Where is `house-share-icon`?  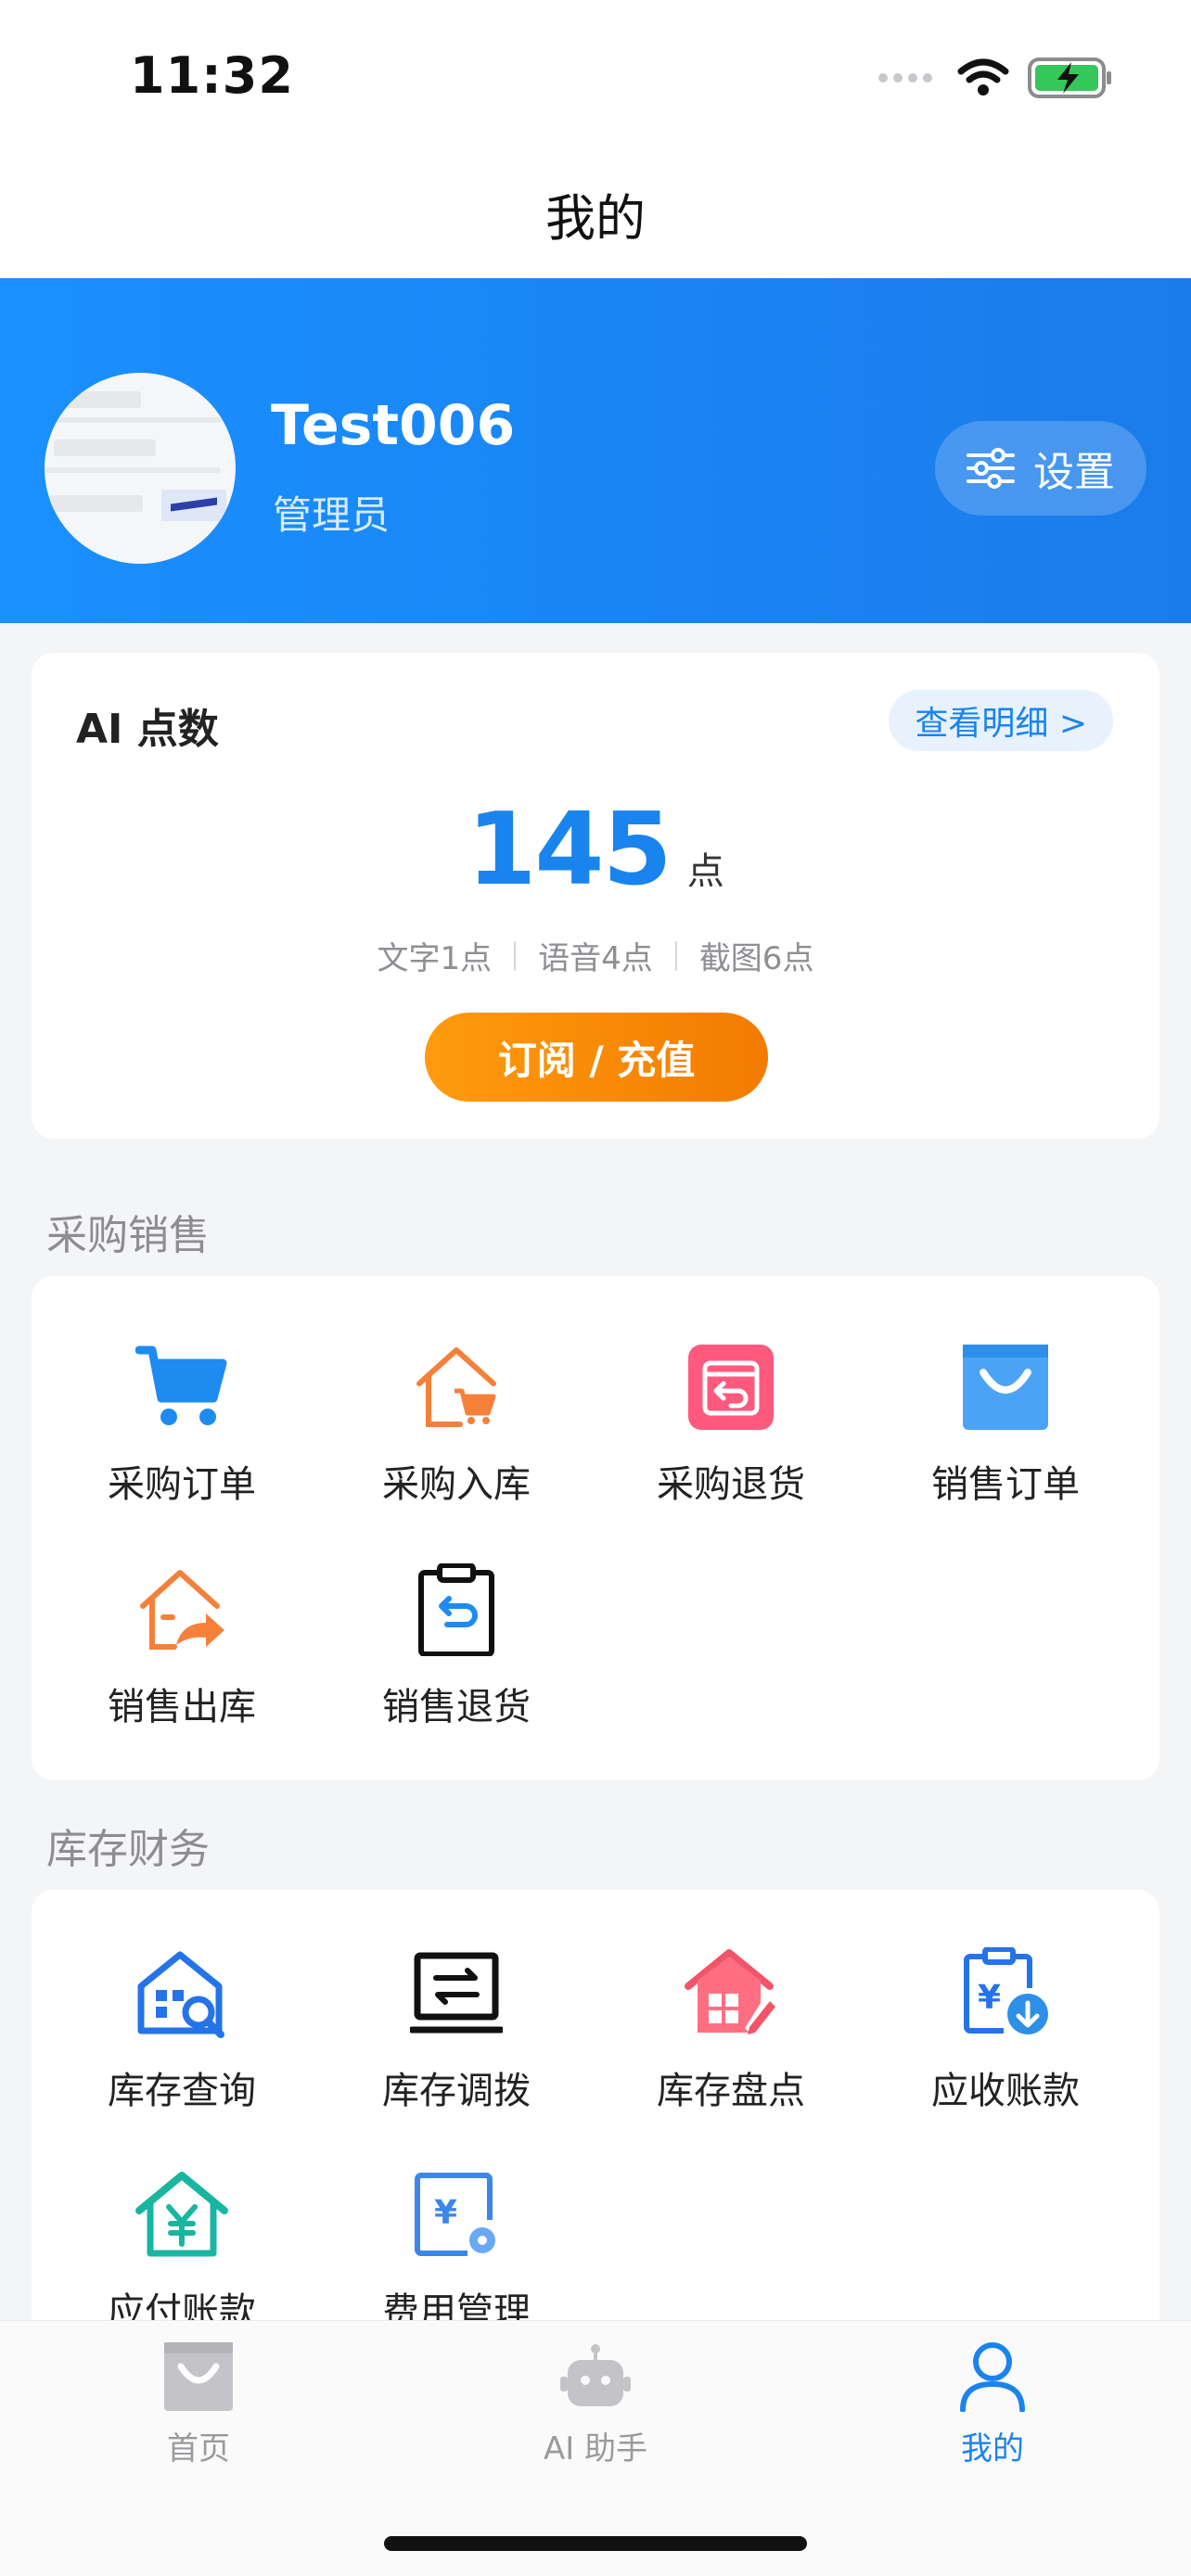
house-share-icon is located at coordinates (182, 1610).